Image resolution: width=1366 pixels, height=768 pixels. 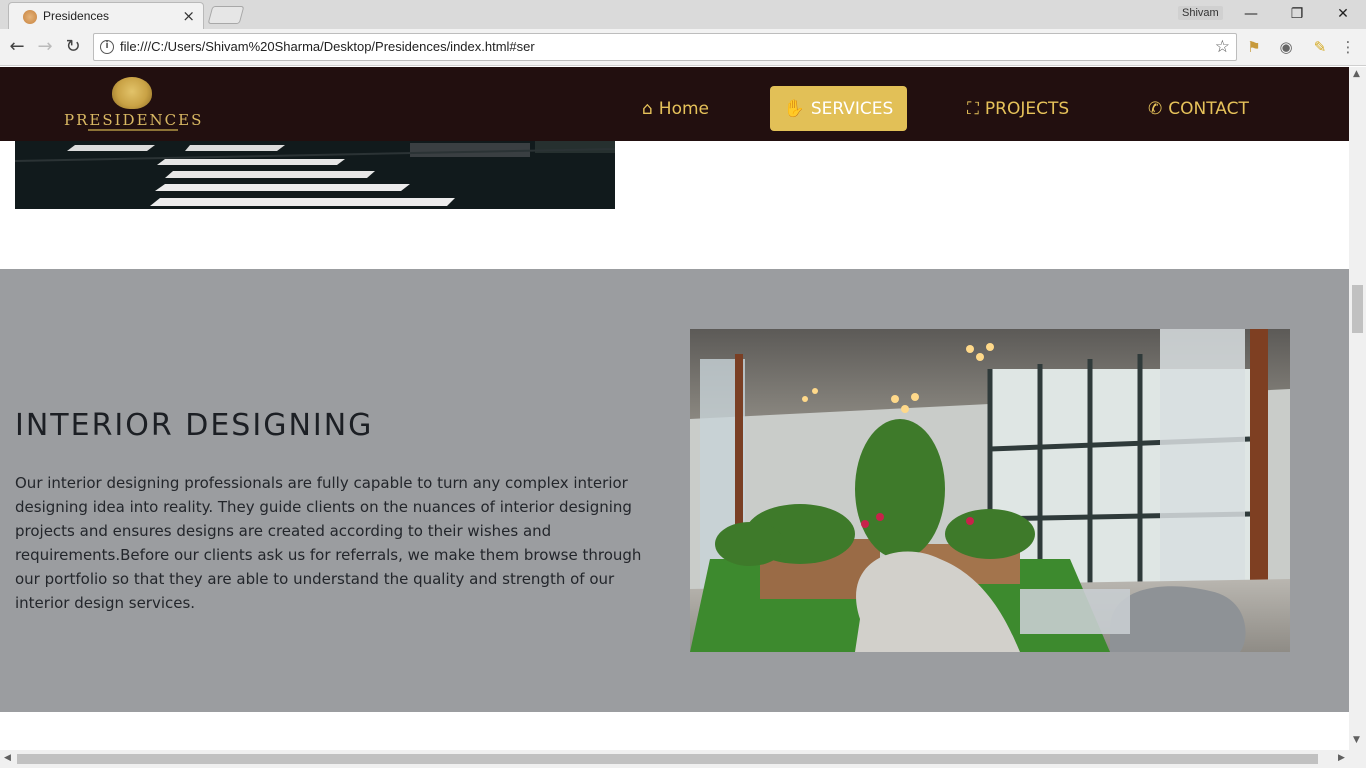 I want to click on info-icon: i, so click(x=107, y=47).